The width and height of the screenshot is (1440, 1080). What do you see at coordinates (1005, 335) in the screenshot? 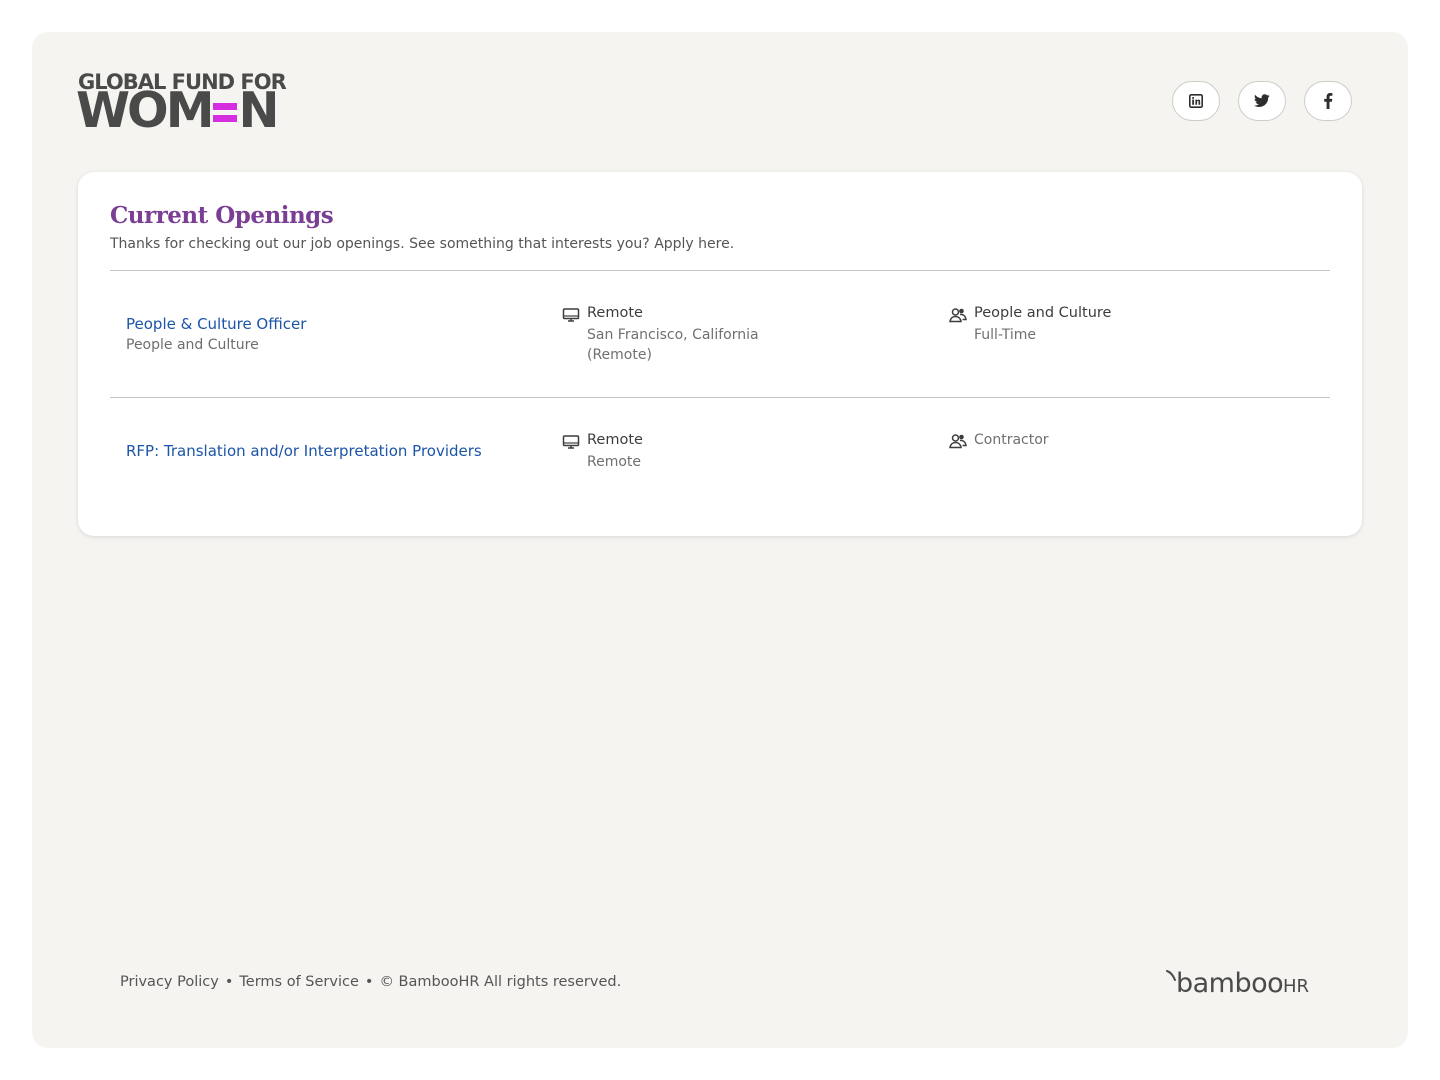
I see `job-employment-type: Full-Time` at bounding box center [1005, 335].